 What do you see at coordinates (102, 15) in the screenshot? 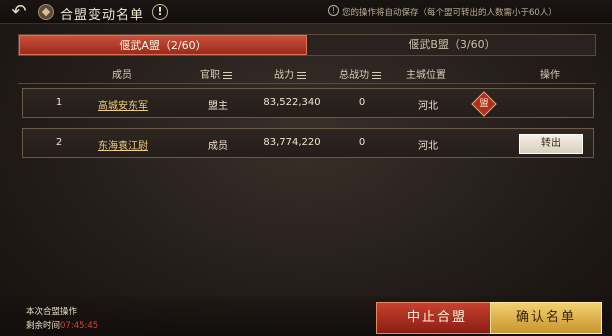
I see `page-title: 合盟变动名单` at bounding box center [102, 15].